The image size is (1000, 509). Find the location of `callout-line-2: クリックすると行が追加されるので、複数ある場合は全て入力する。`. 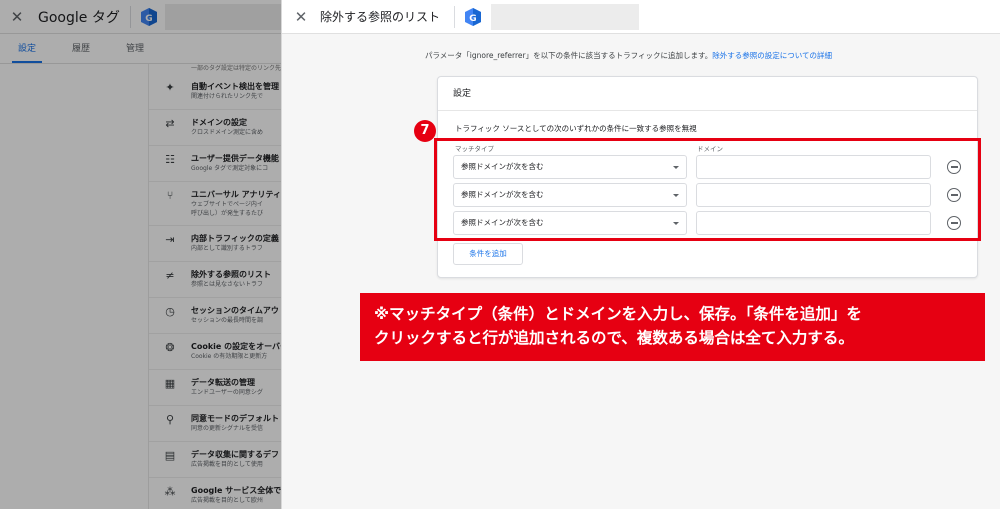

callout-line-2: クリックすると行が追加されるので、複数ある場合は全て入力する。 is located at coordinates (614, 338).